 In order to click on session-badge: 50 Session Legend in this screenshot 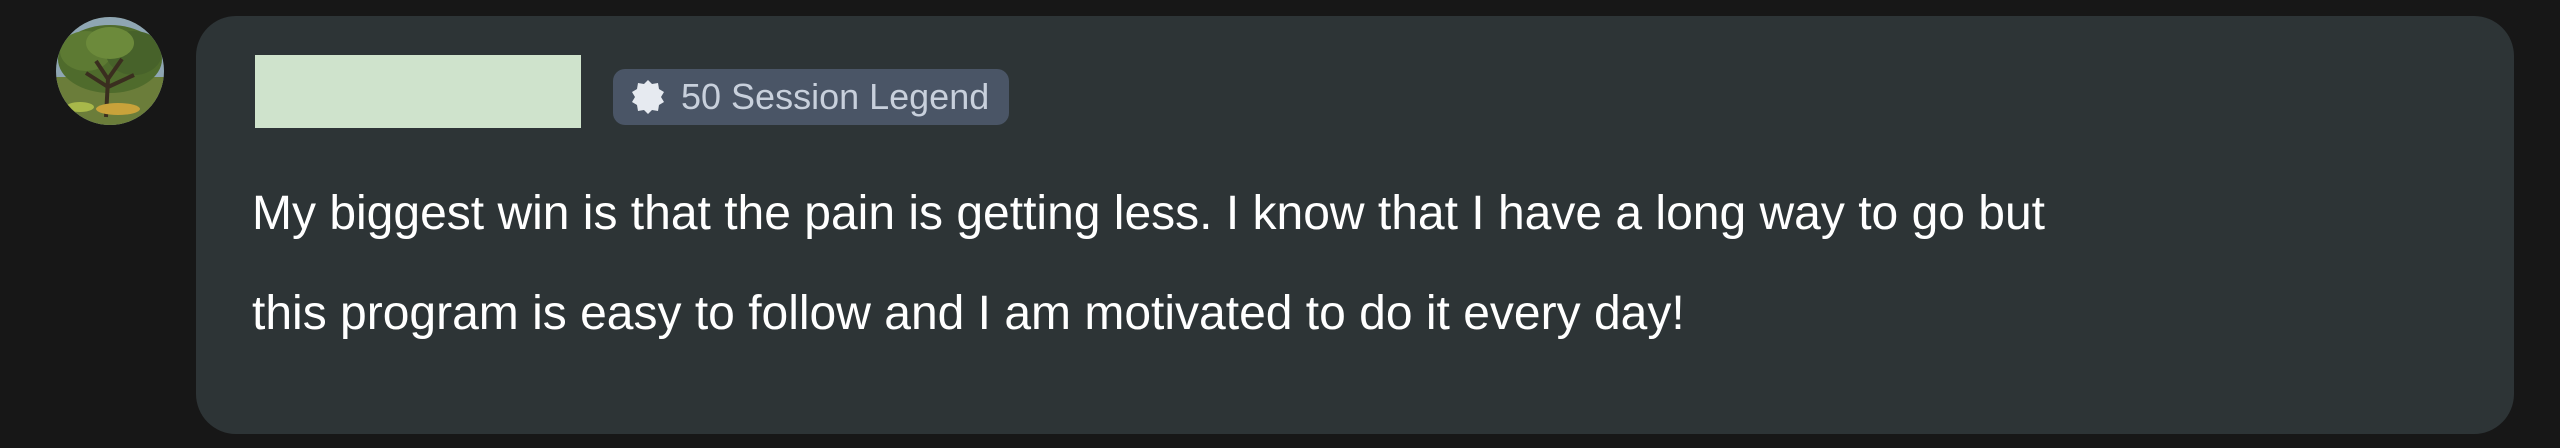, I will do `click(811, 97)`.